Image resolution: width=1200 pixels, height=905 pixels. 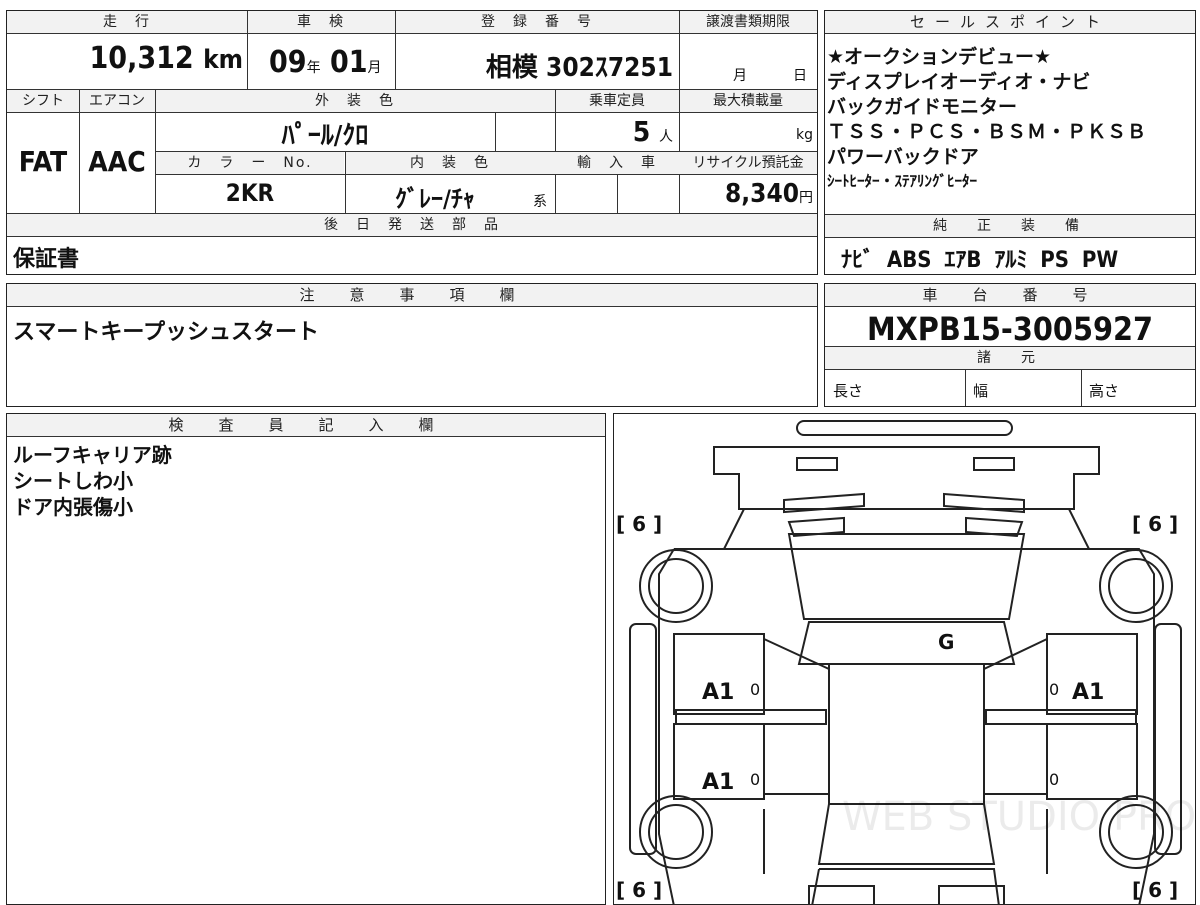 I want to click on shift-value: FAT, so click(x=43, y=161).